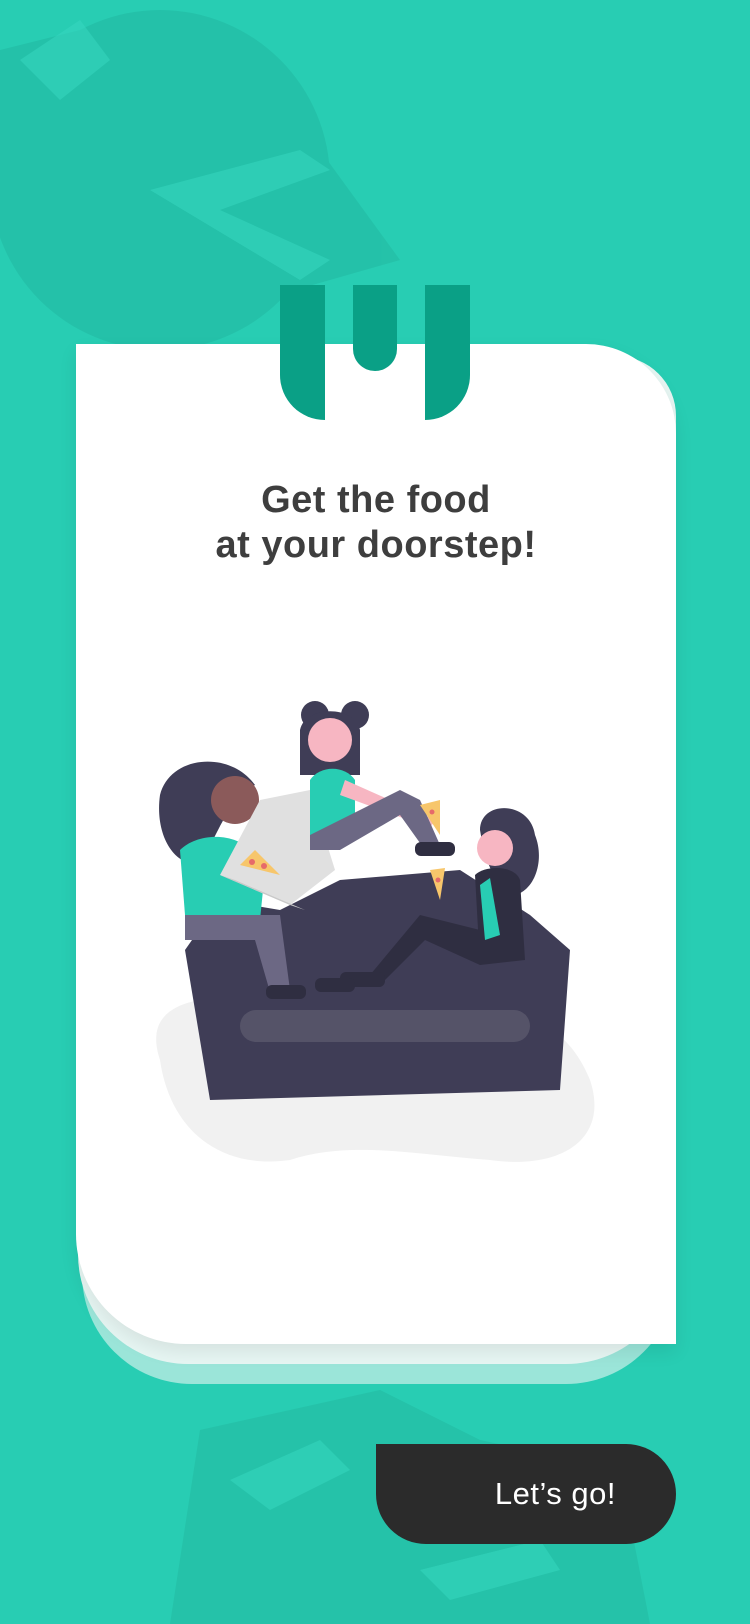  I want to click on onboarding-headline: Get the food at your doorstep!, so click(376, 523).